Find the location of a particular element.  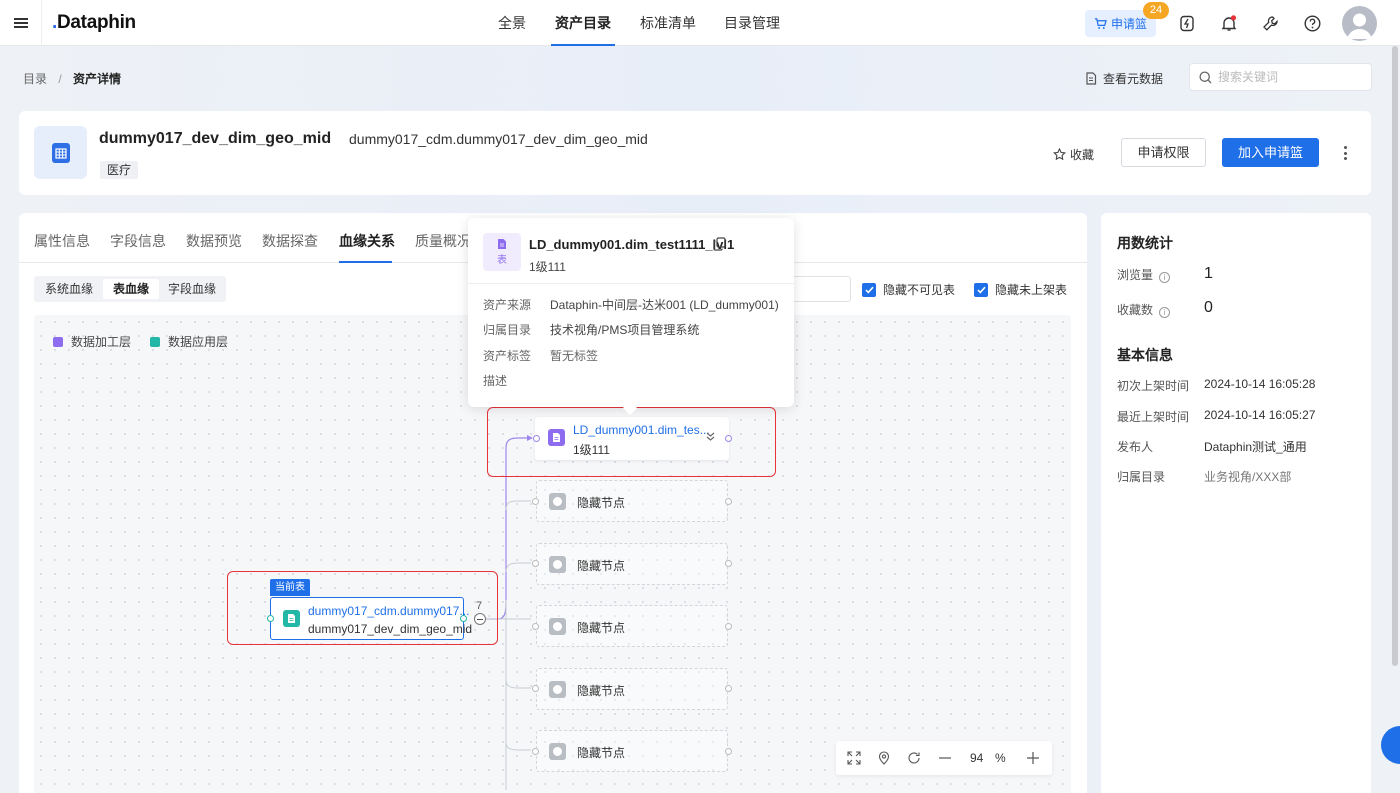

first-listed-label: 初次上架时间 is located at coordinates (1153, 386).